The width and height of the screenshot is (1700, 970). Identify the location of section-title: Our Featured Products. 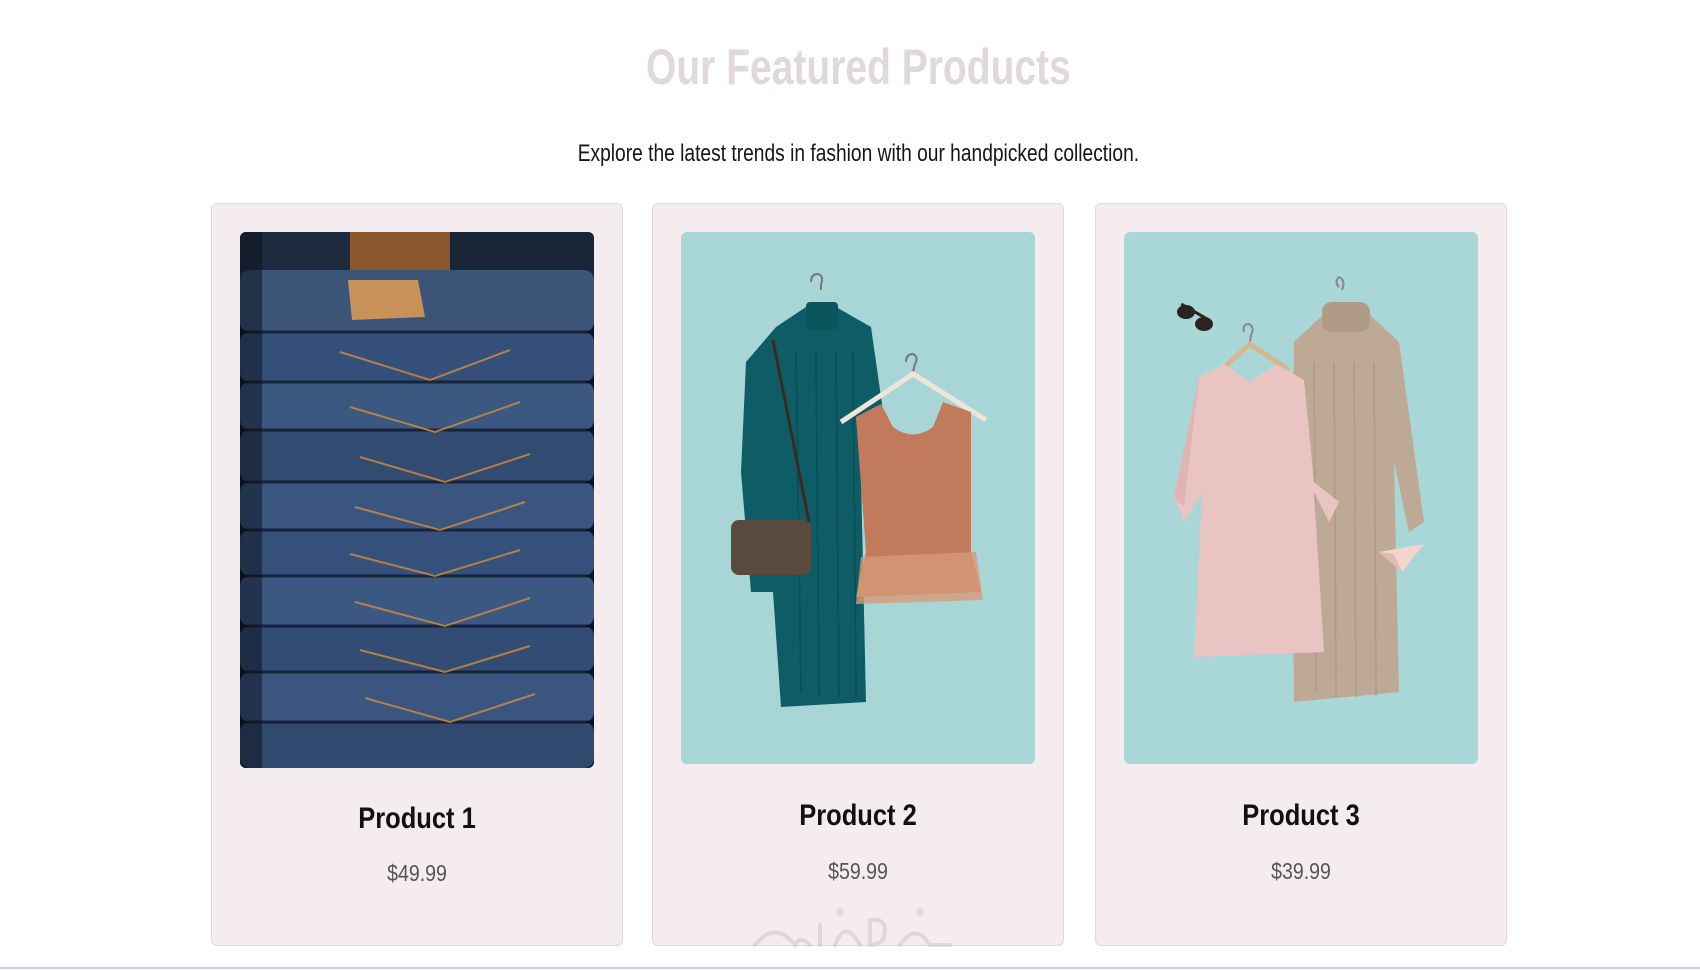
(858, 67).